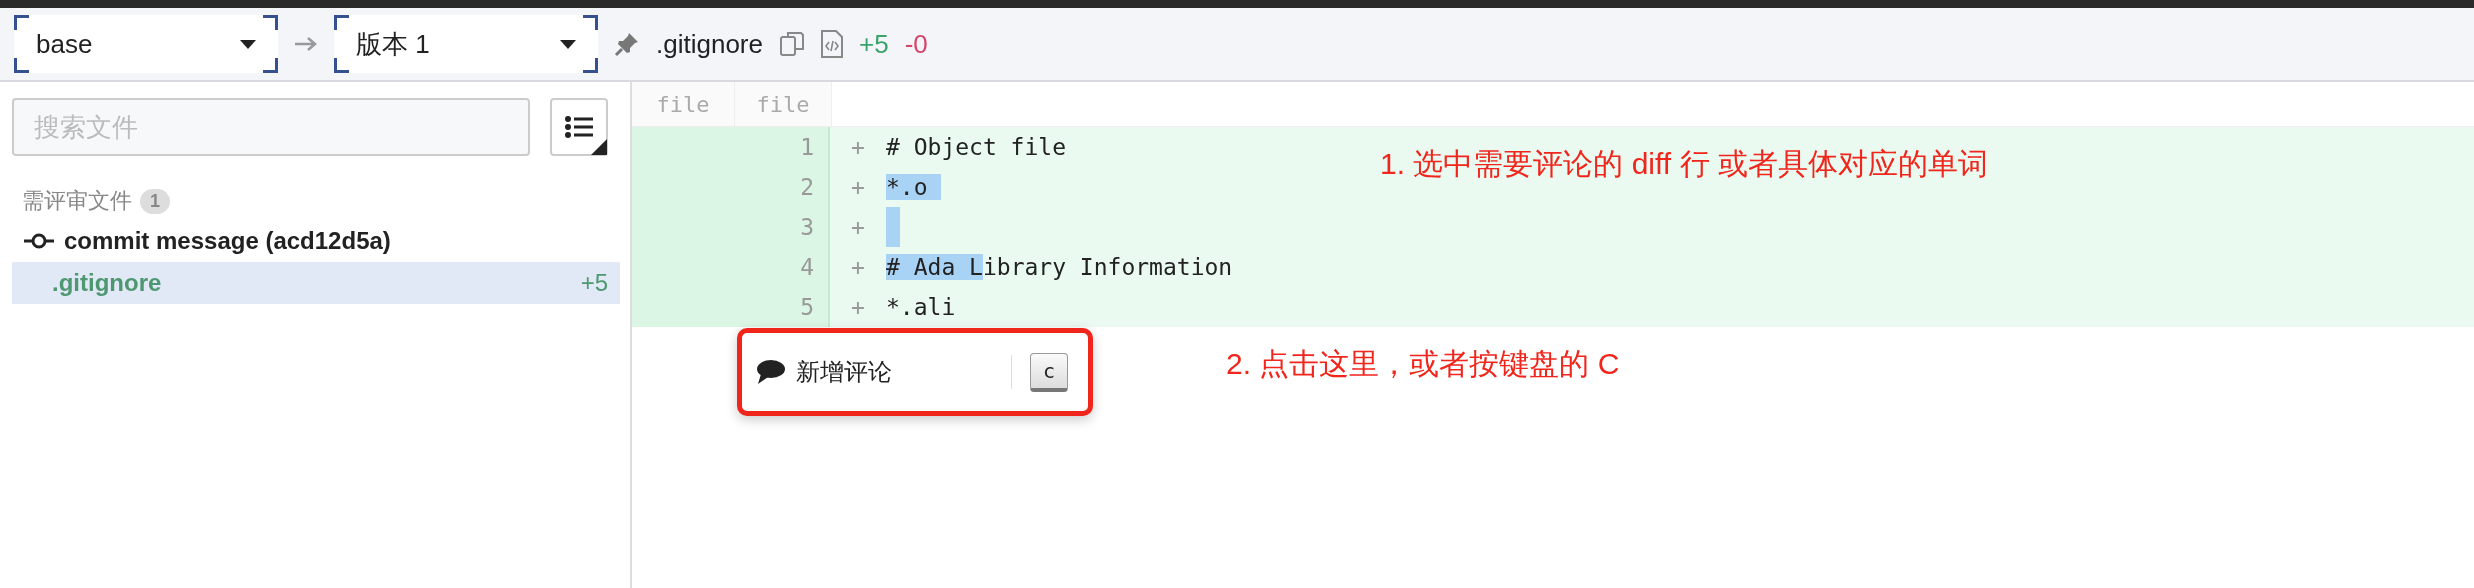 This screenshot has height=588, width=2474. I want to click on code-line: # Ada Library Information, so click(1059, 267).